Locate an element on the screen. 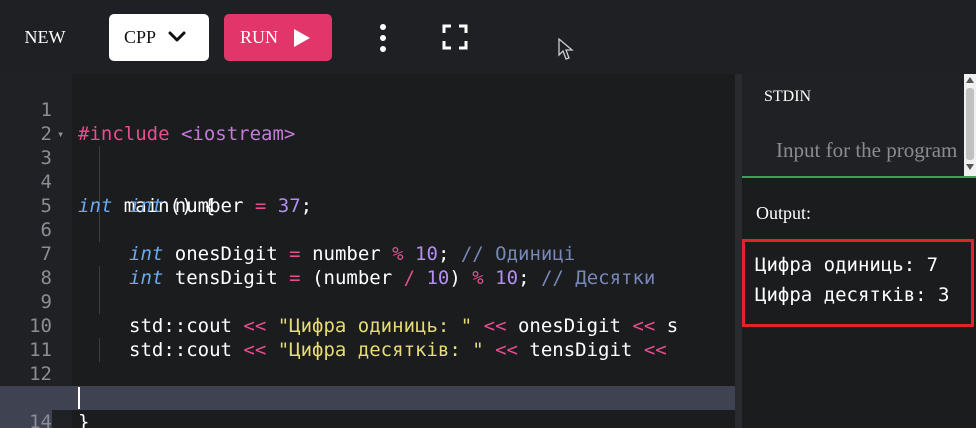 The width and height of the screenshot is (976, 428). scroll-up-icon is located at coordinates (970, 80).